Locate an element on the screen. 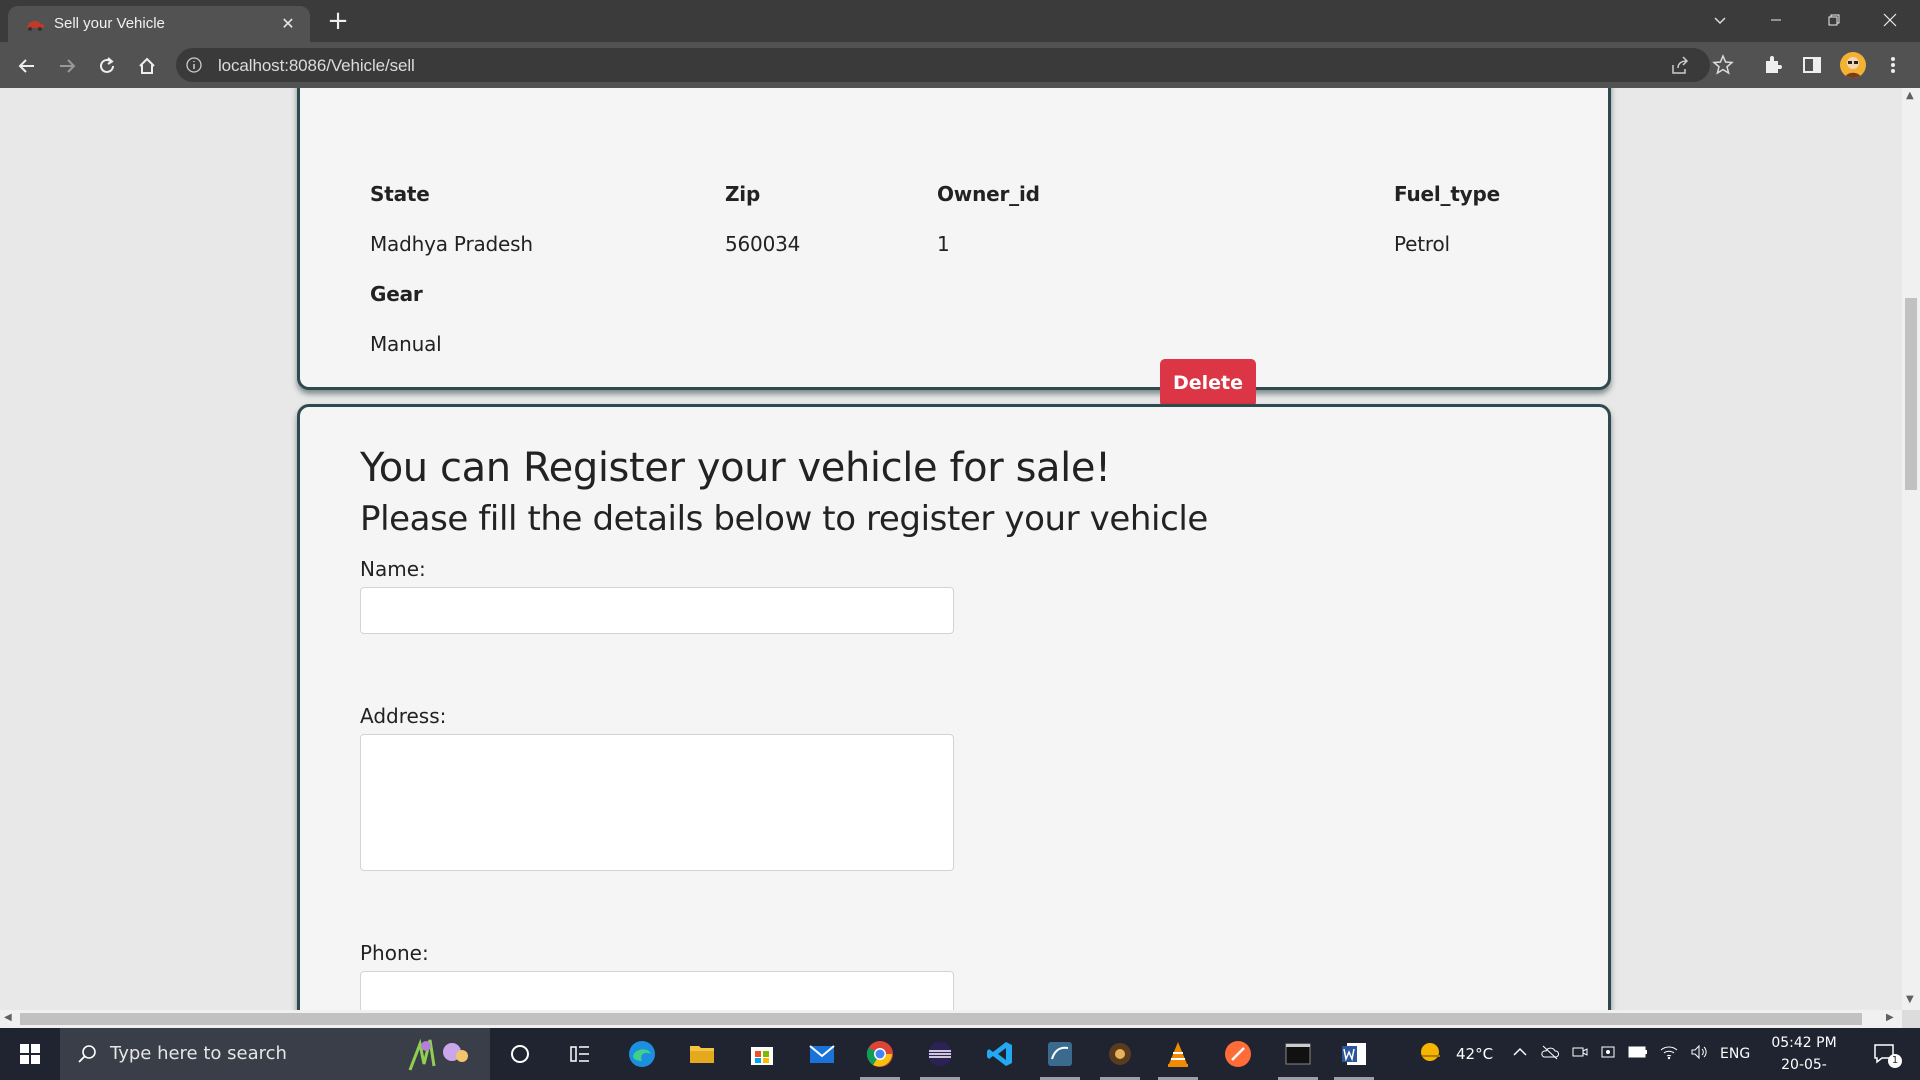 The height and width of the screenshot is (1080, 1920). bookmark-star-icon is located at coordinates (1723, 65).